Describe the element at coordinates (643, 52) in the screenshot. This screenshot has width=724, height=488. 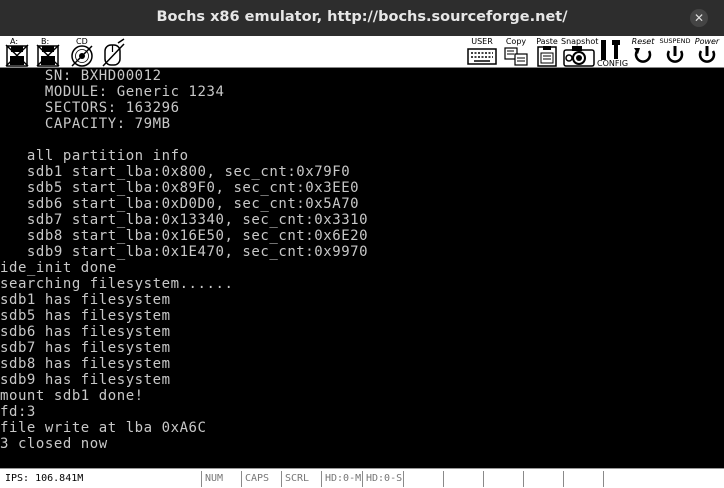
I see `reset-button: Reset` at that location.